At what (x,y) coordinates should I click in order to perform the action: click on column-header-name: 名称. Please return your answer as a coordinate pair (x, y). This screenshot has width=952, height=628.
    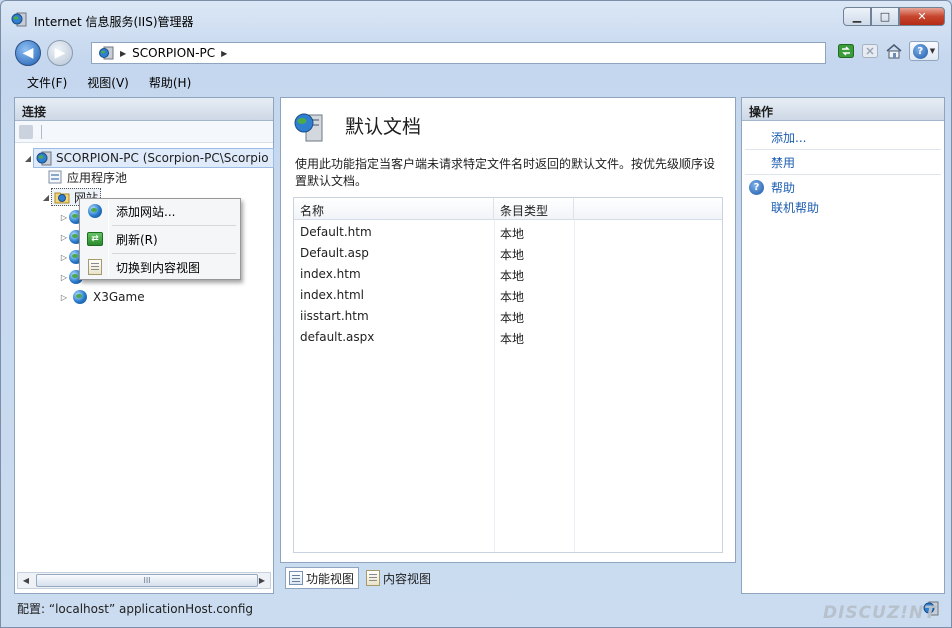
    Looking at the image, I should click on (394, 209).